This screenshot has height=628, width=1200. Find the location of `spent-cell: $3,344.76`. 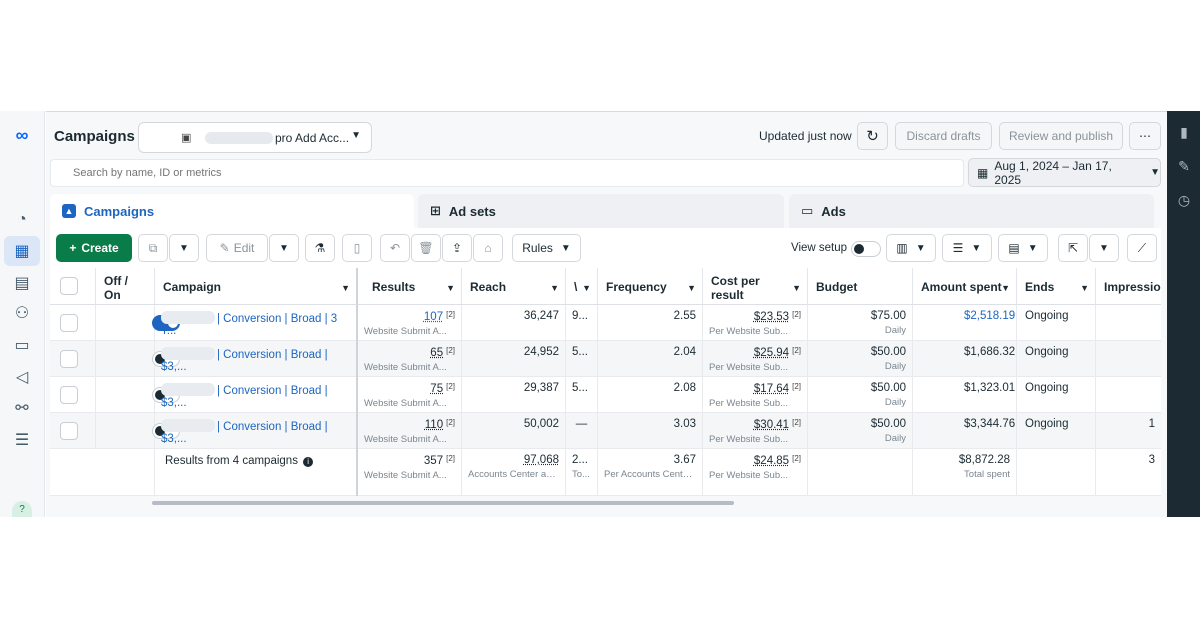

spent-cell: $3,344.76 is located at coordinates (965, 431).